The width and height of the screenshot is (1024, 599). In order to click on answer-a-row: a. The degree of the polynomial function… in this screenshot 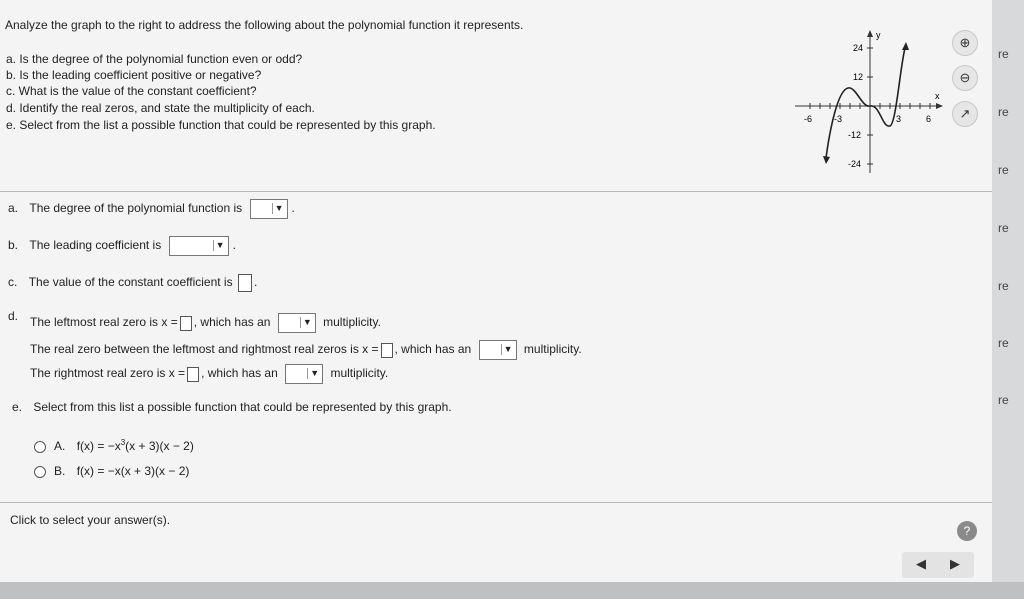, I will do `click(151, 209)`.